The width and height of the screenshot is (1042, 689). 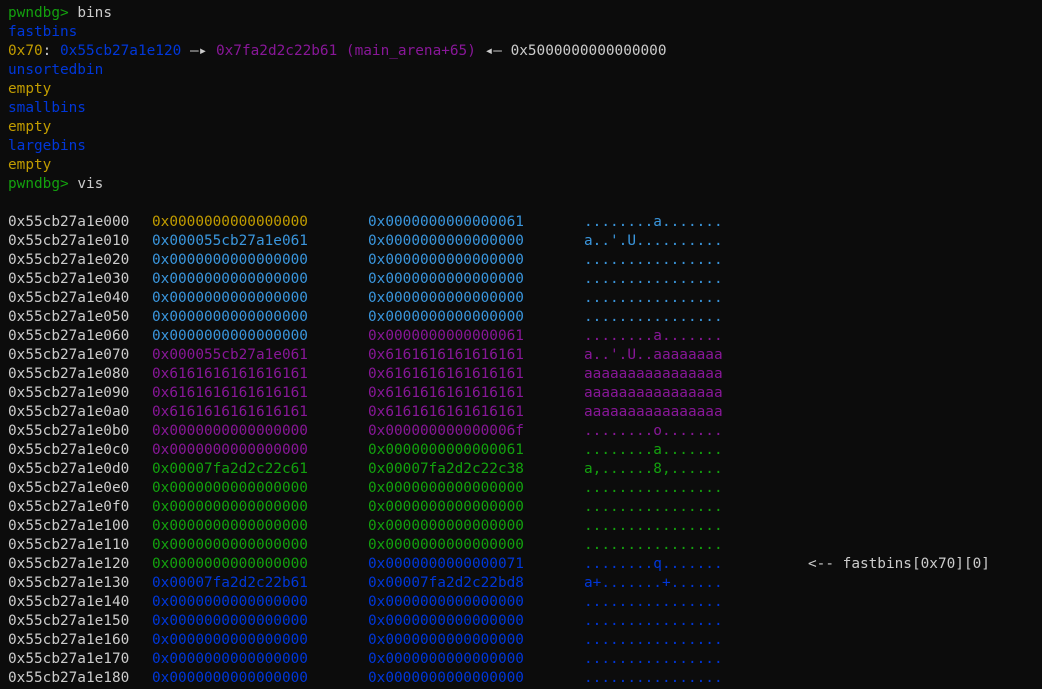 What do you see at coordinates (69, 279) in the screenshot?
I see `heap-address: 0x55cb27a1e030` at bounding box center [69, 279].